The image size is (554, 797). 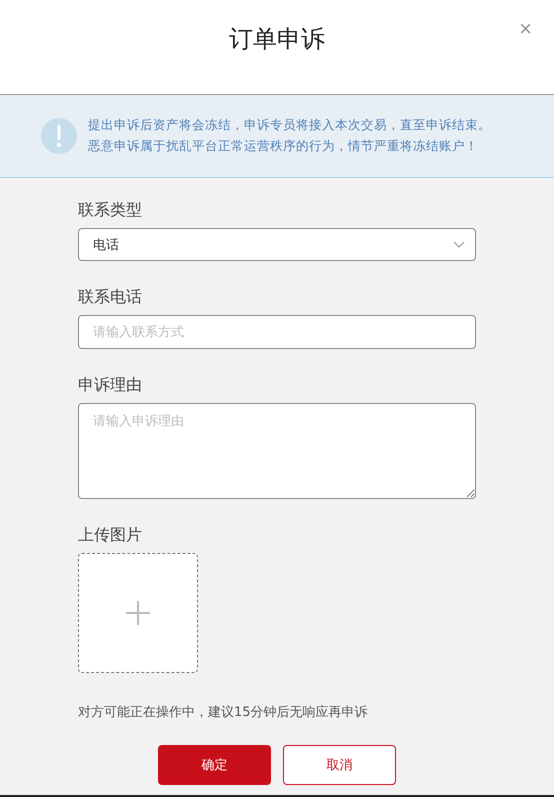 What do you see at coordinates (339, 765) in the screenshot?
I see `cancel-button: 取消` at bounding box center [339, 765].